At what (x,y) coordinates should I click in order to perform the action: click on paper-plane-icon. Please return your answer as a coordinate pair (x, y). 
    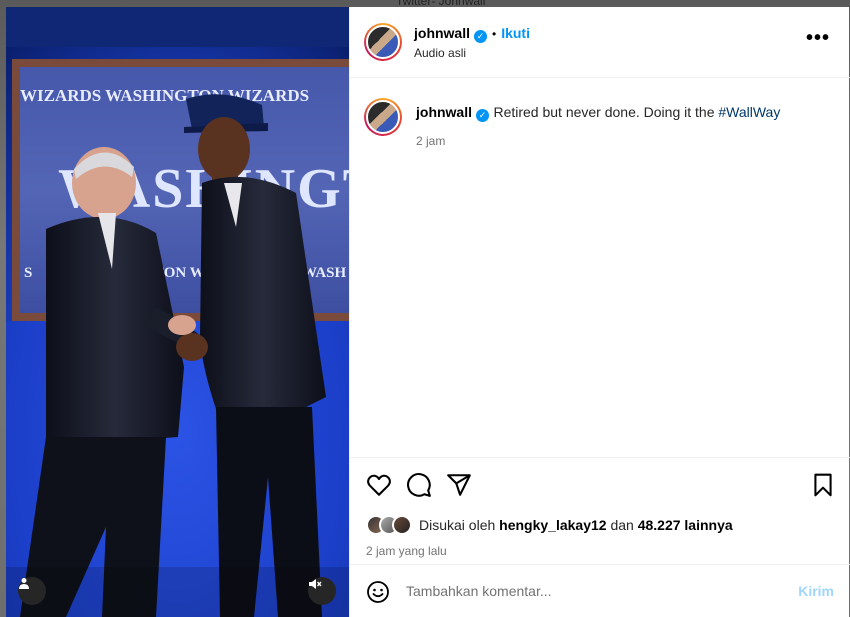
    Looking at the image, I should click on (459, 485).